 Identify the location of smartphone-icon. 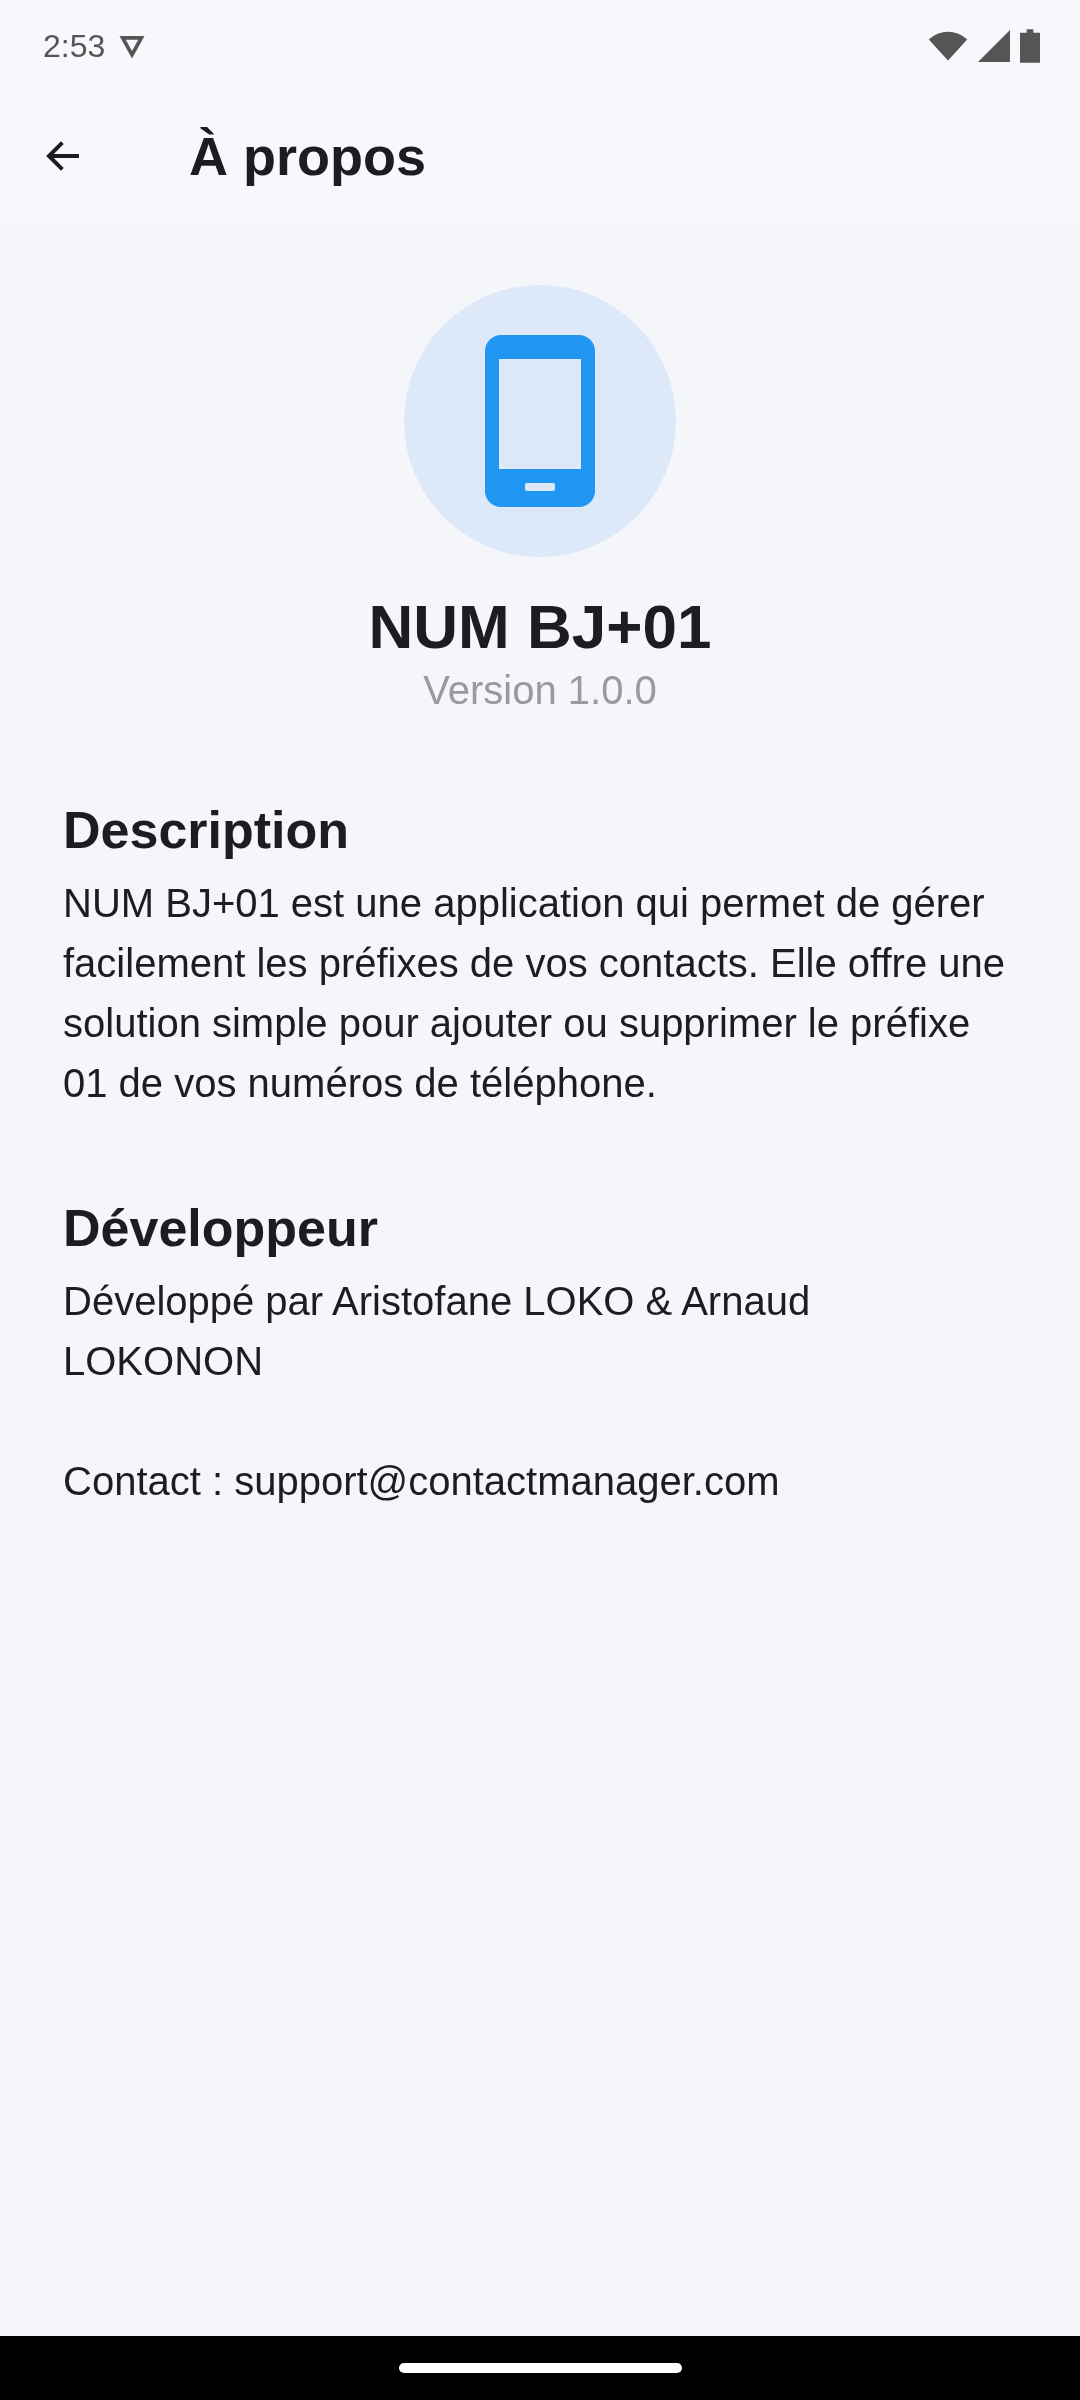
(540, 421).